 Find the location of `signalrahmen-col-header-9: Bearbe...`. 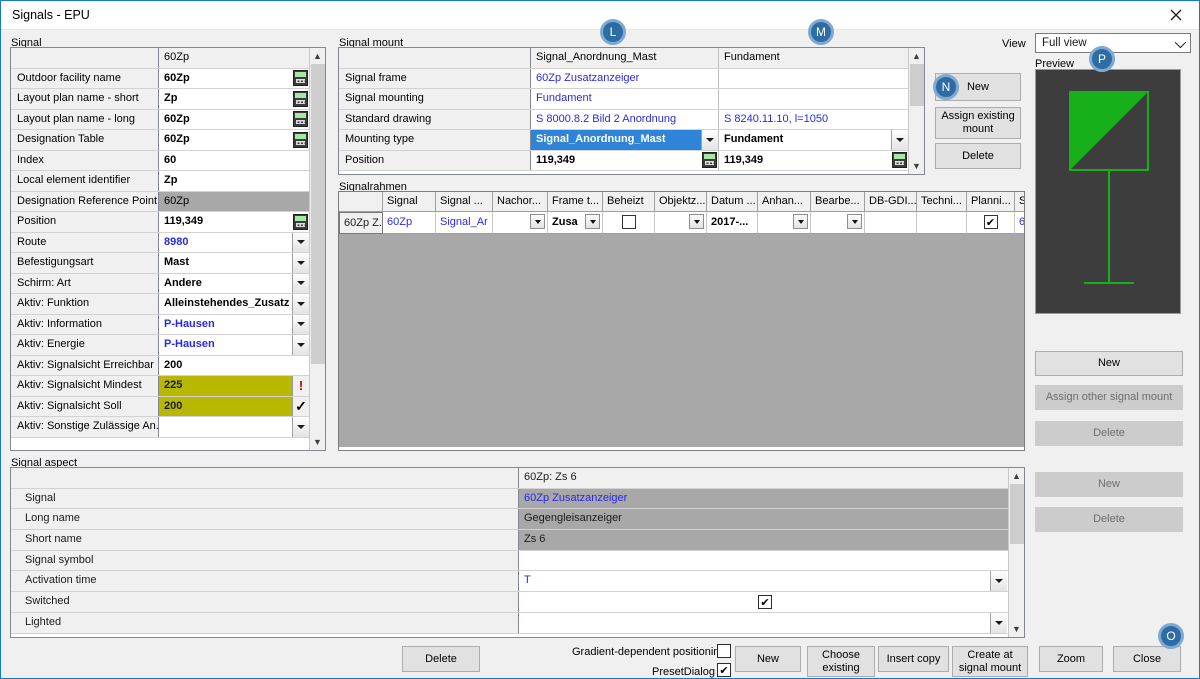

signalrahmen-col-header-9: Bearbe... is located at coordinates (838, 202).